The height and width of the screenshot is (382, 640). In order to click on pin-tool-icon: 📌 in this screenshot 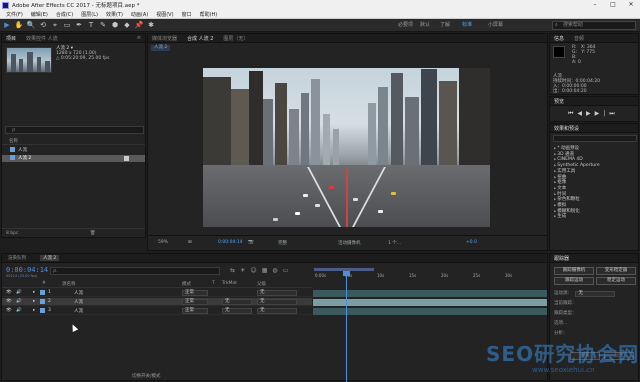, I will do `click(139, 25)`.